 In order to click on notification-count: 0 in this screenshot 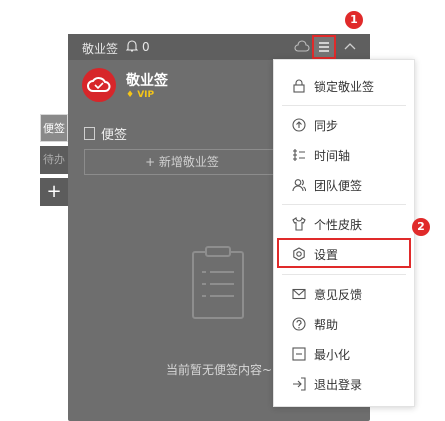, I will do `click(146, 47)`.